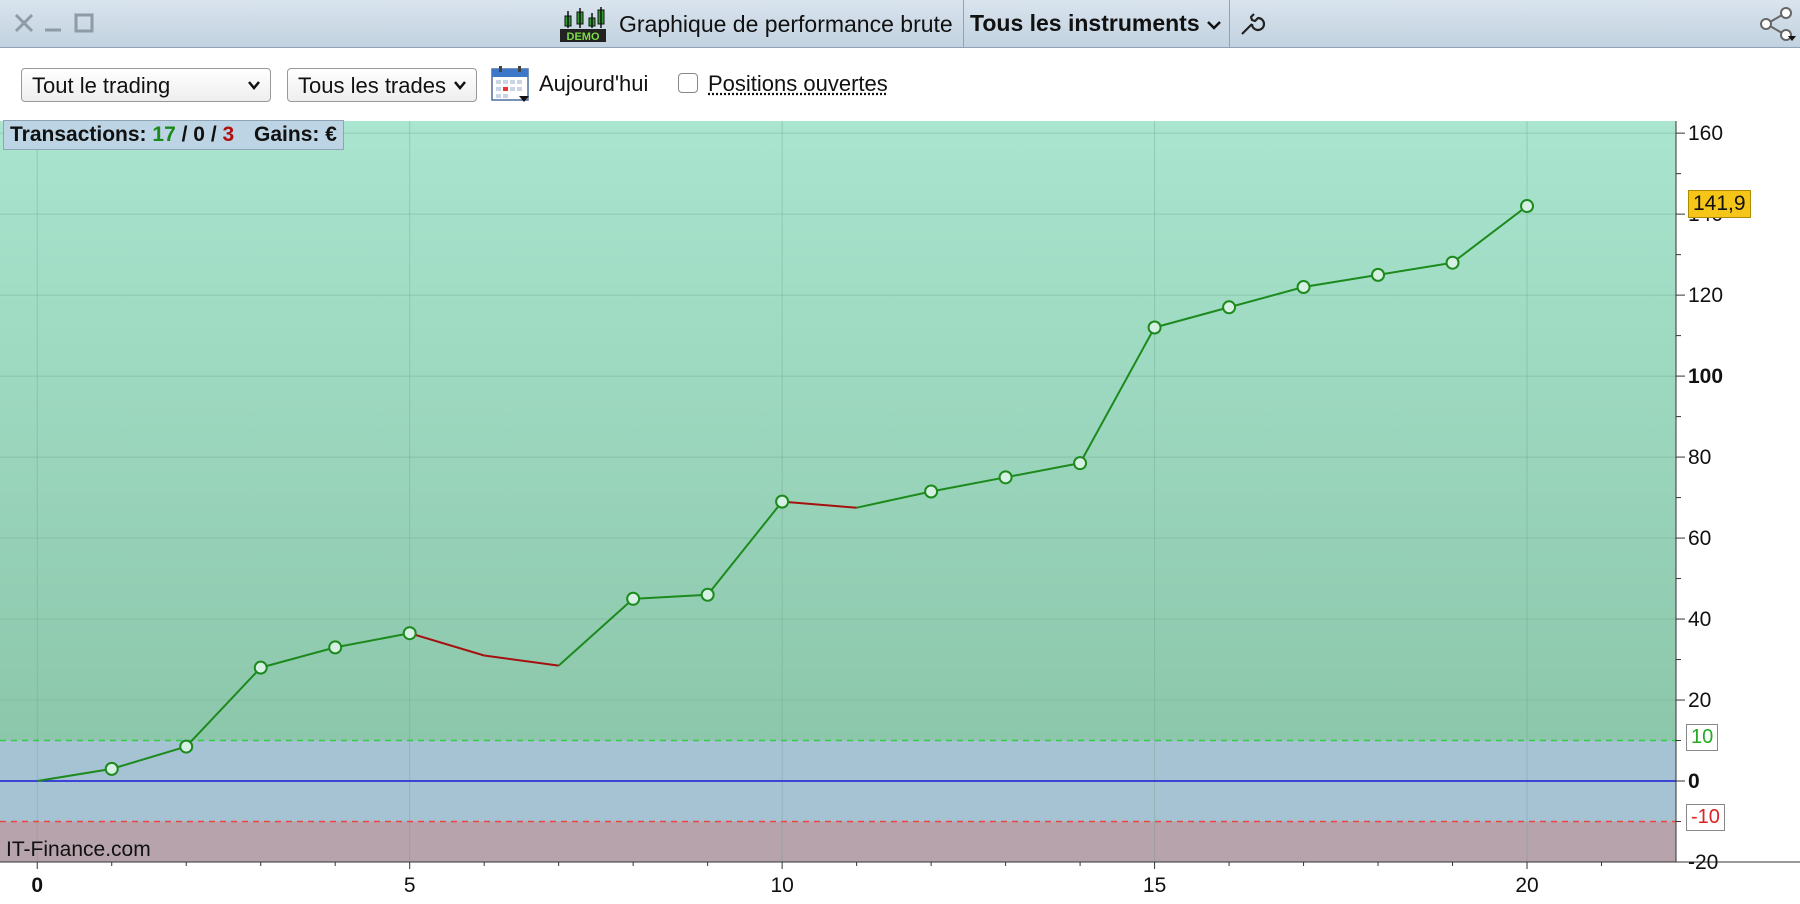 The height and width of the screenshot is (904, 1800). I want to click on y-tick-label: 0, so click(1694, 781).